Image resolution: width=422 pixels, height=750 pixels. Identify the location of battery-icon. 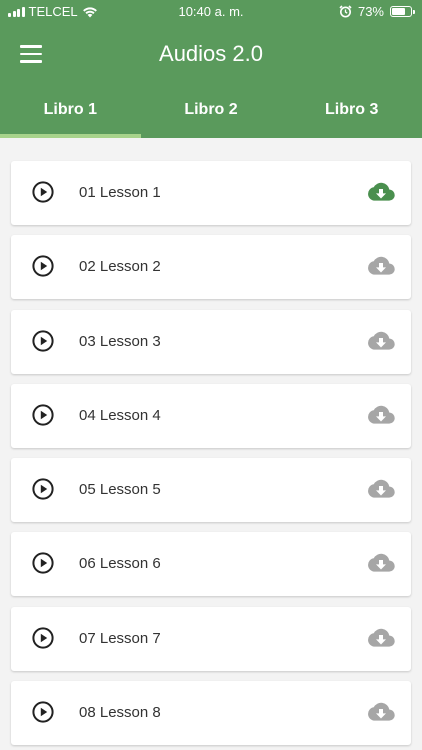
(402, 11).